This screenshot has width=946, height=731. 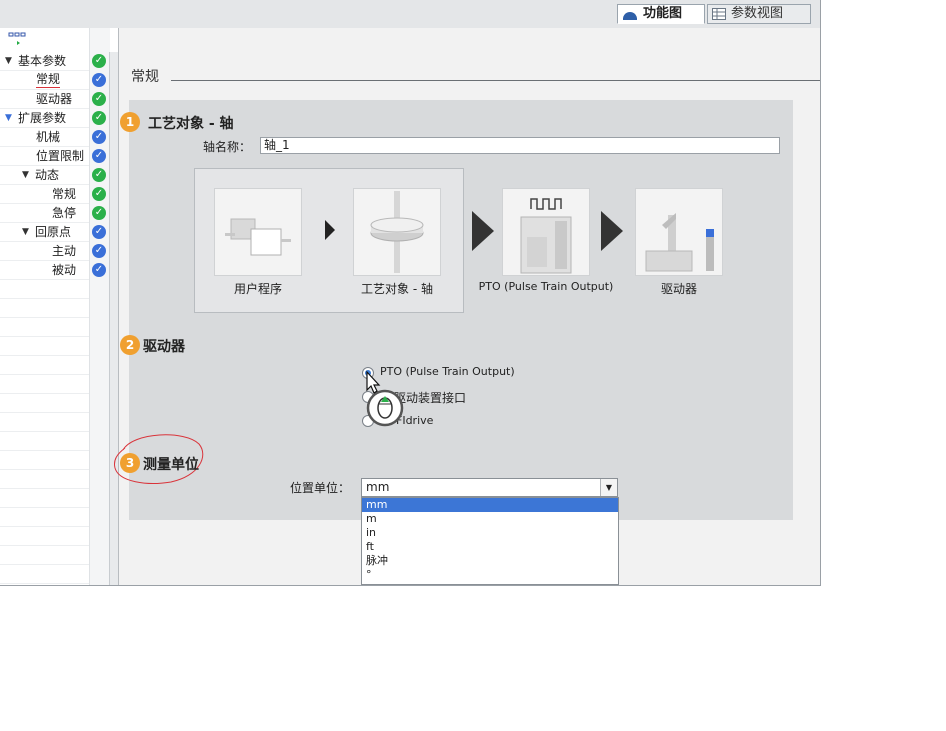 What do you see at coordinates (490, 547) in the screenshot?
I see `unit-option: ft` at bounding box center [490, 547].